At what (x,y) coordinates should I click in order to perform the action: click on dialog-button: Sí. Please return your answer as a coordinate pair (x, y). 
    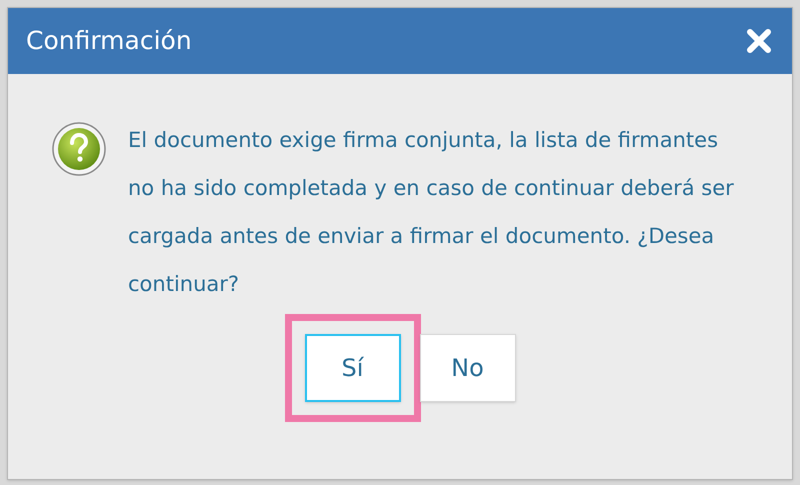
    Looking at the image, I should click on (352, 368).